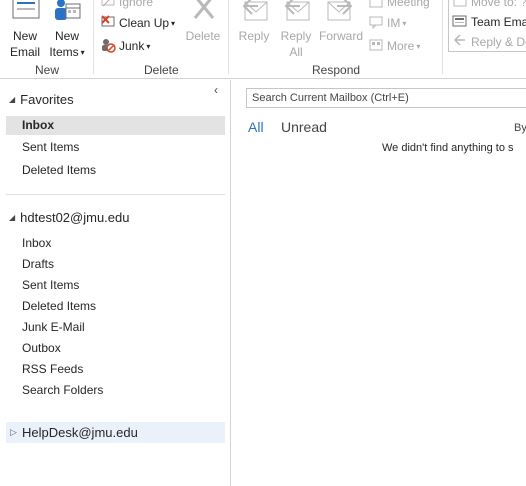 This screenshot has height=486, width=526. What do you see at coordinates (115, 327) in the screenshot?
I see `folder-junk-email: Junk E-Mail` at bounding box center [115, 327].